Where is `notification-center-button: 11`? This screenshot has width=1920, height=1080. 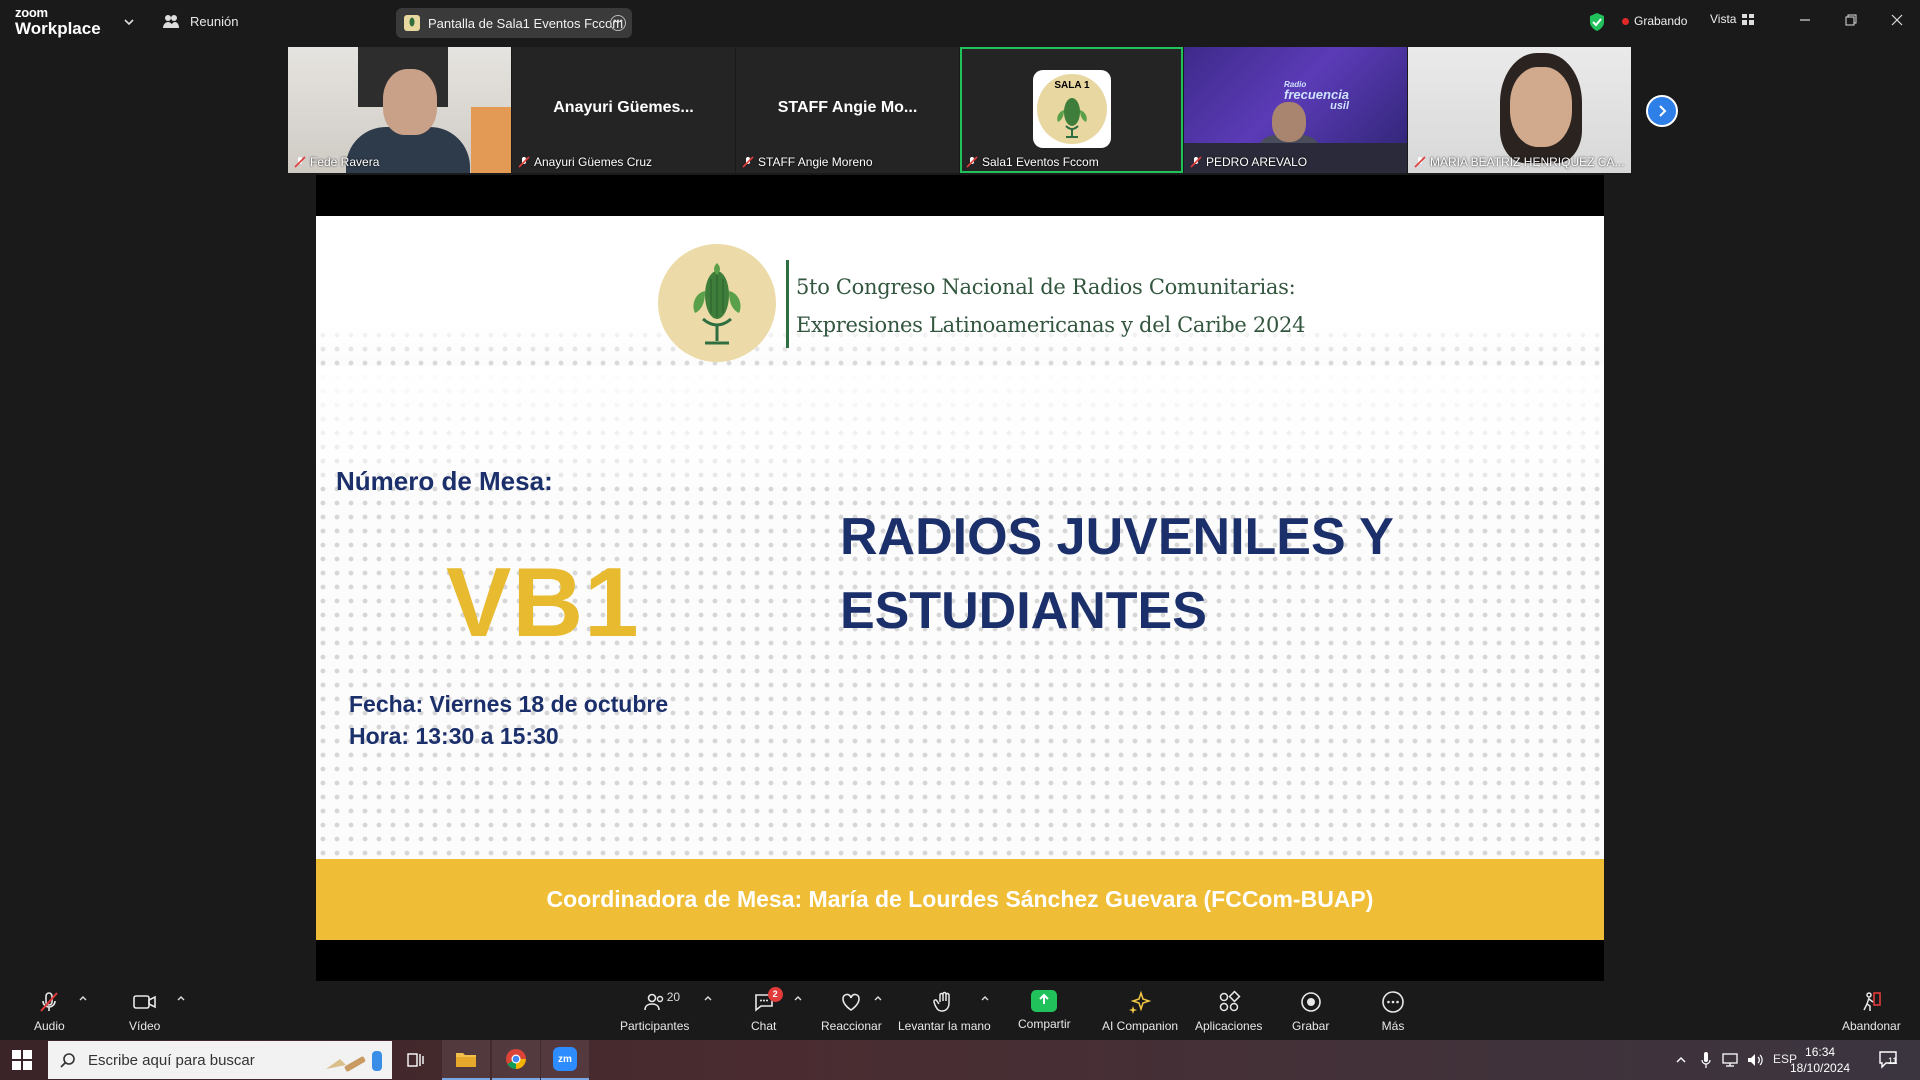 notification-center-button: 11 is located at coordinates (1889, 1060).